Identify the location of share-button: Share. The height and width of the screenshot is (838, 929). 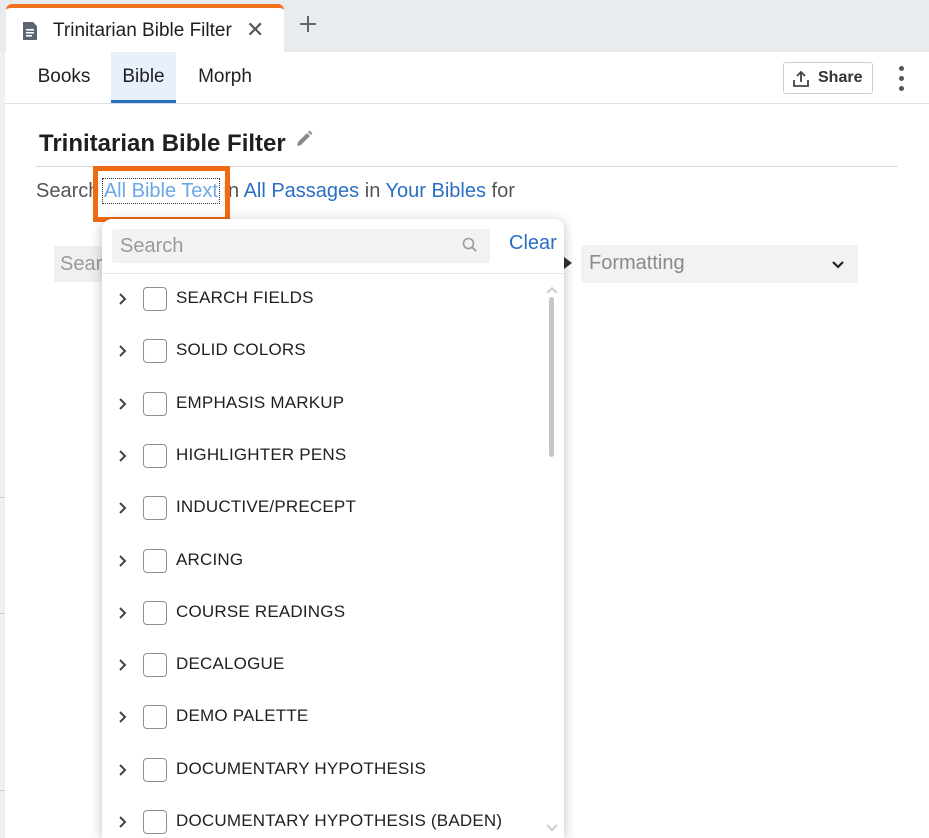
(828, 78).